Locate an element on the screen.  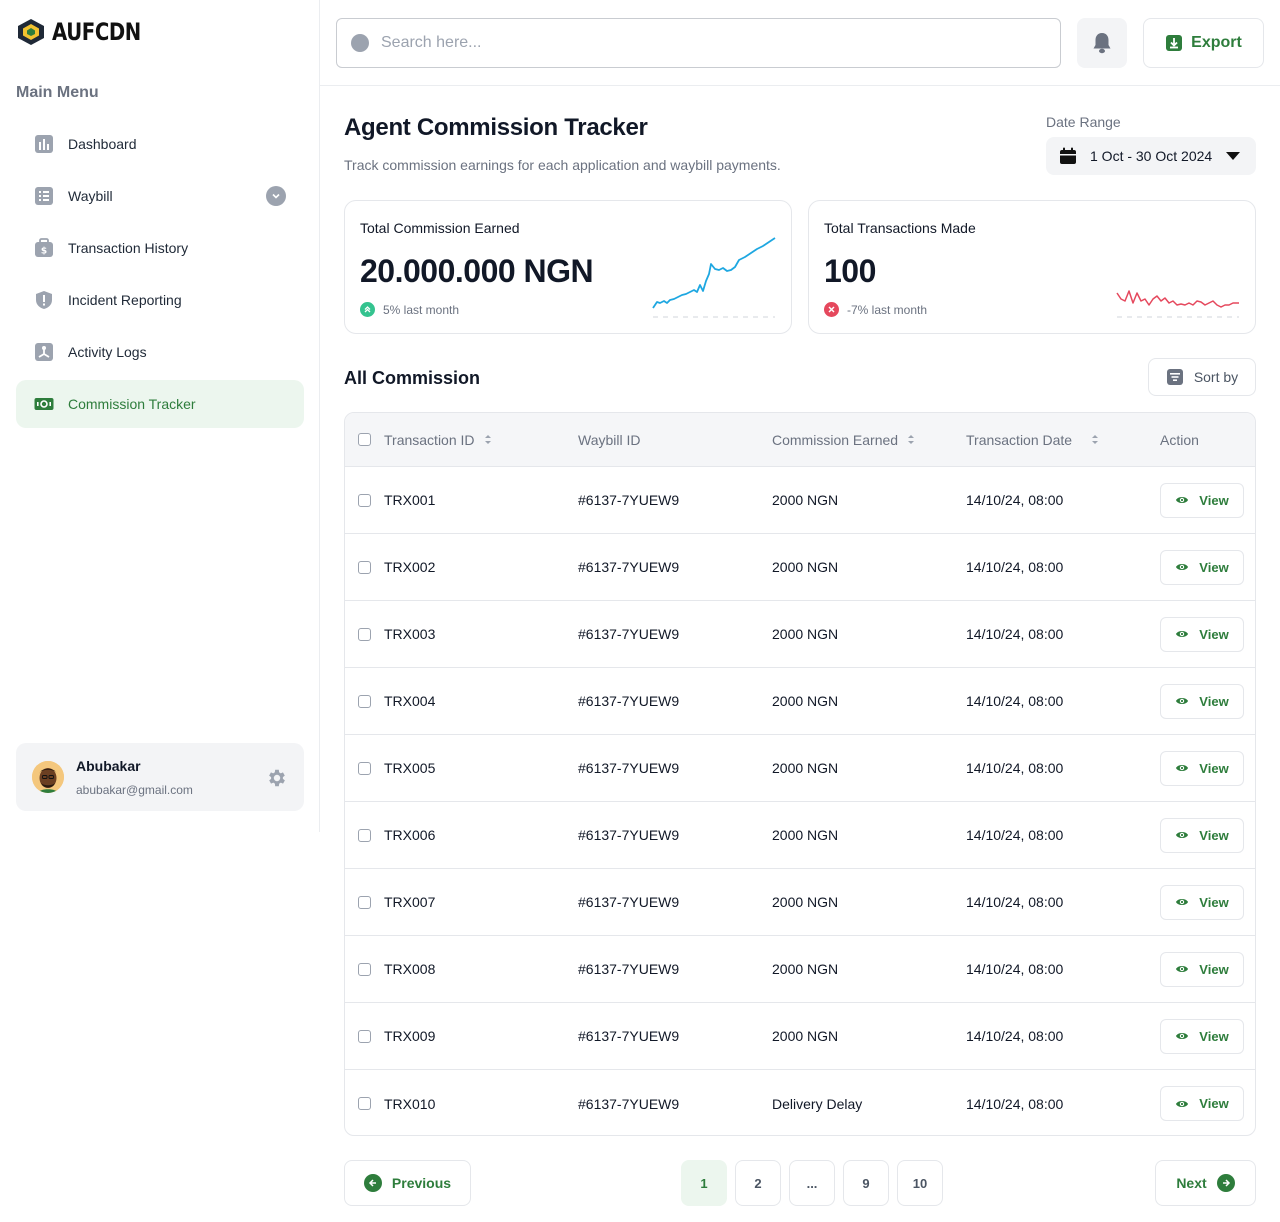
topbar: Export is located at coordinates (800, 43).